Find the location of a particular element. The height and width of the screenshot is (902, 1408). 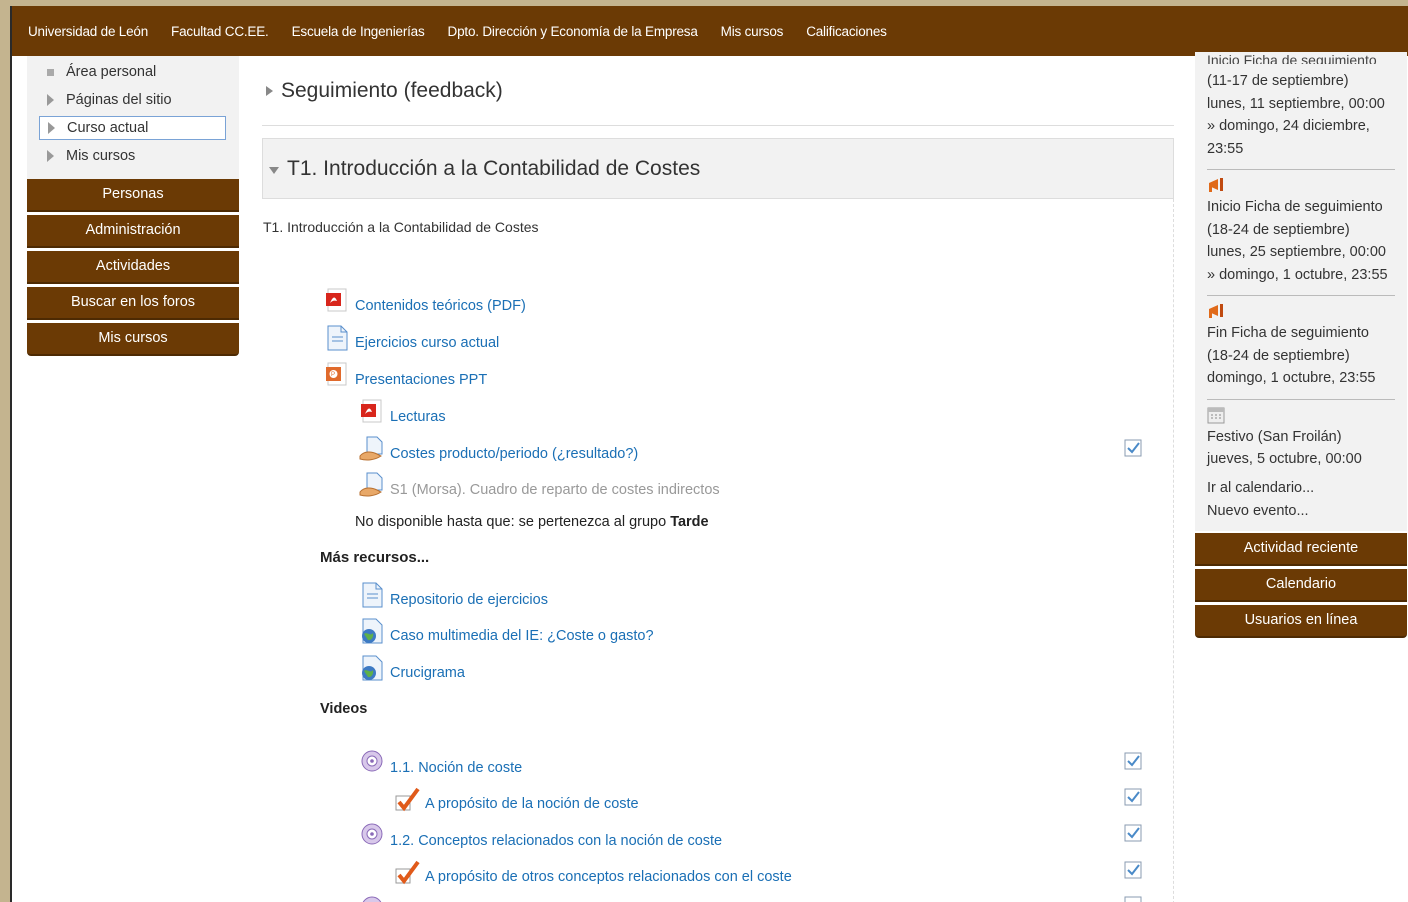

activity-costes-producto: Costes producto/periodo (¿resultado?) is located at coordinates (498, 449).